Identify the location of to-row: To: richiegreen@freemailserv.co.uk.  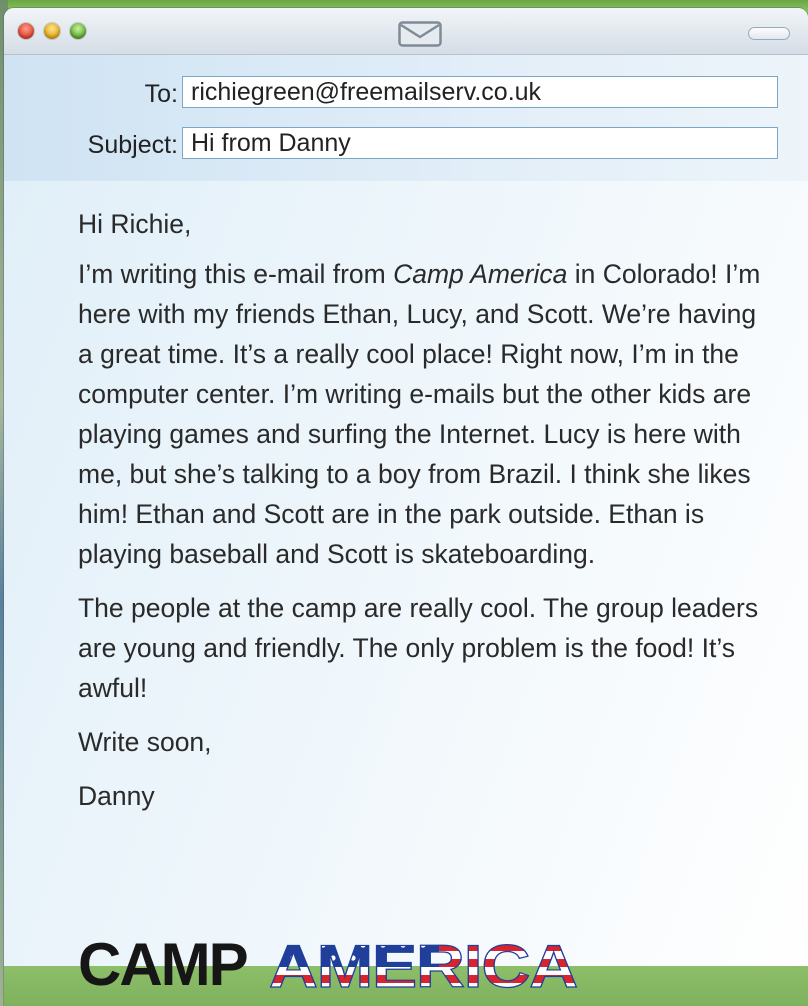
(406, 93).